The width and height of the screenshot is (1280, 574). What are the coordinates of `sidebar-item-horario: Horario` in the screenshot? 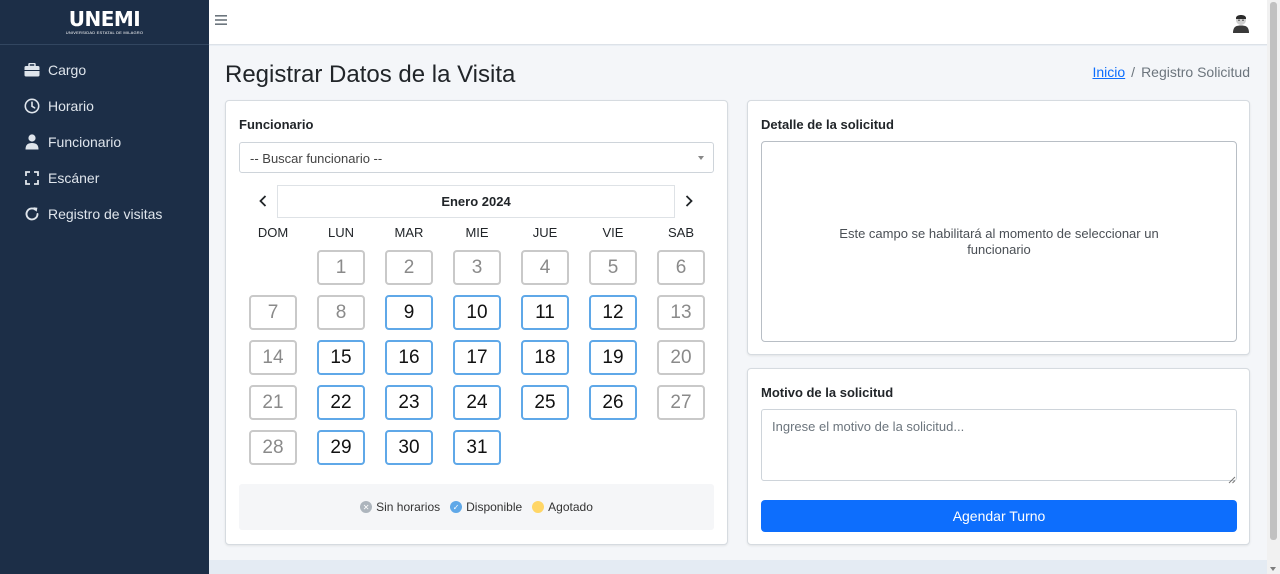 It's located at (104, 106).